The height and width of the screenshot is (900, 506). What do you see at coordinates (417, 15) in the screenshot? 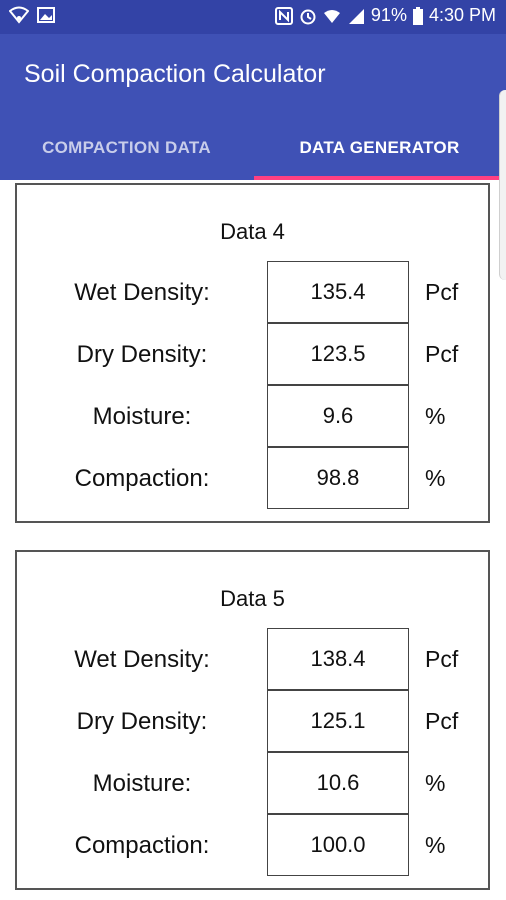
I see `battery-icon` at bounding box center [417, 15].